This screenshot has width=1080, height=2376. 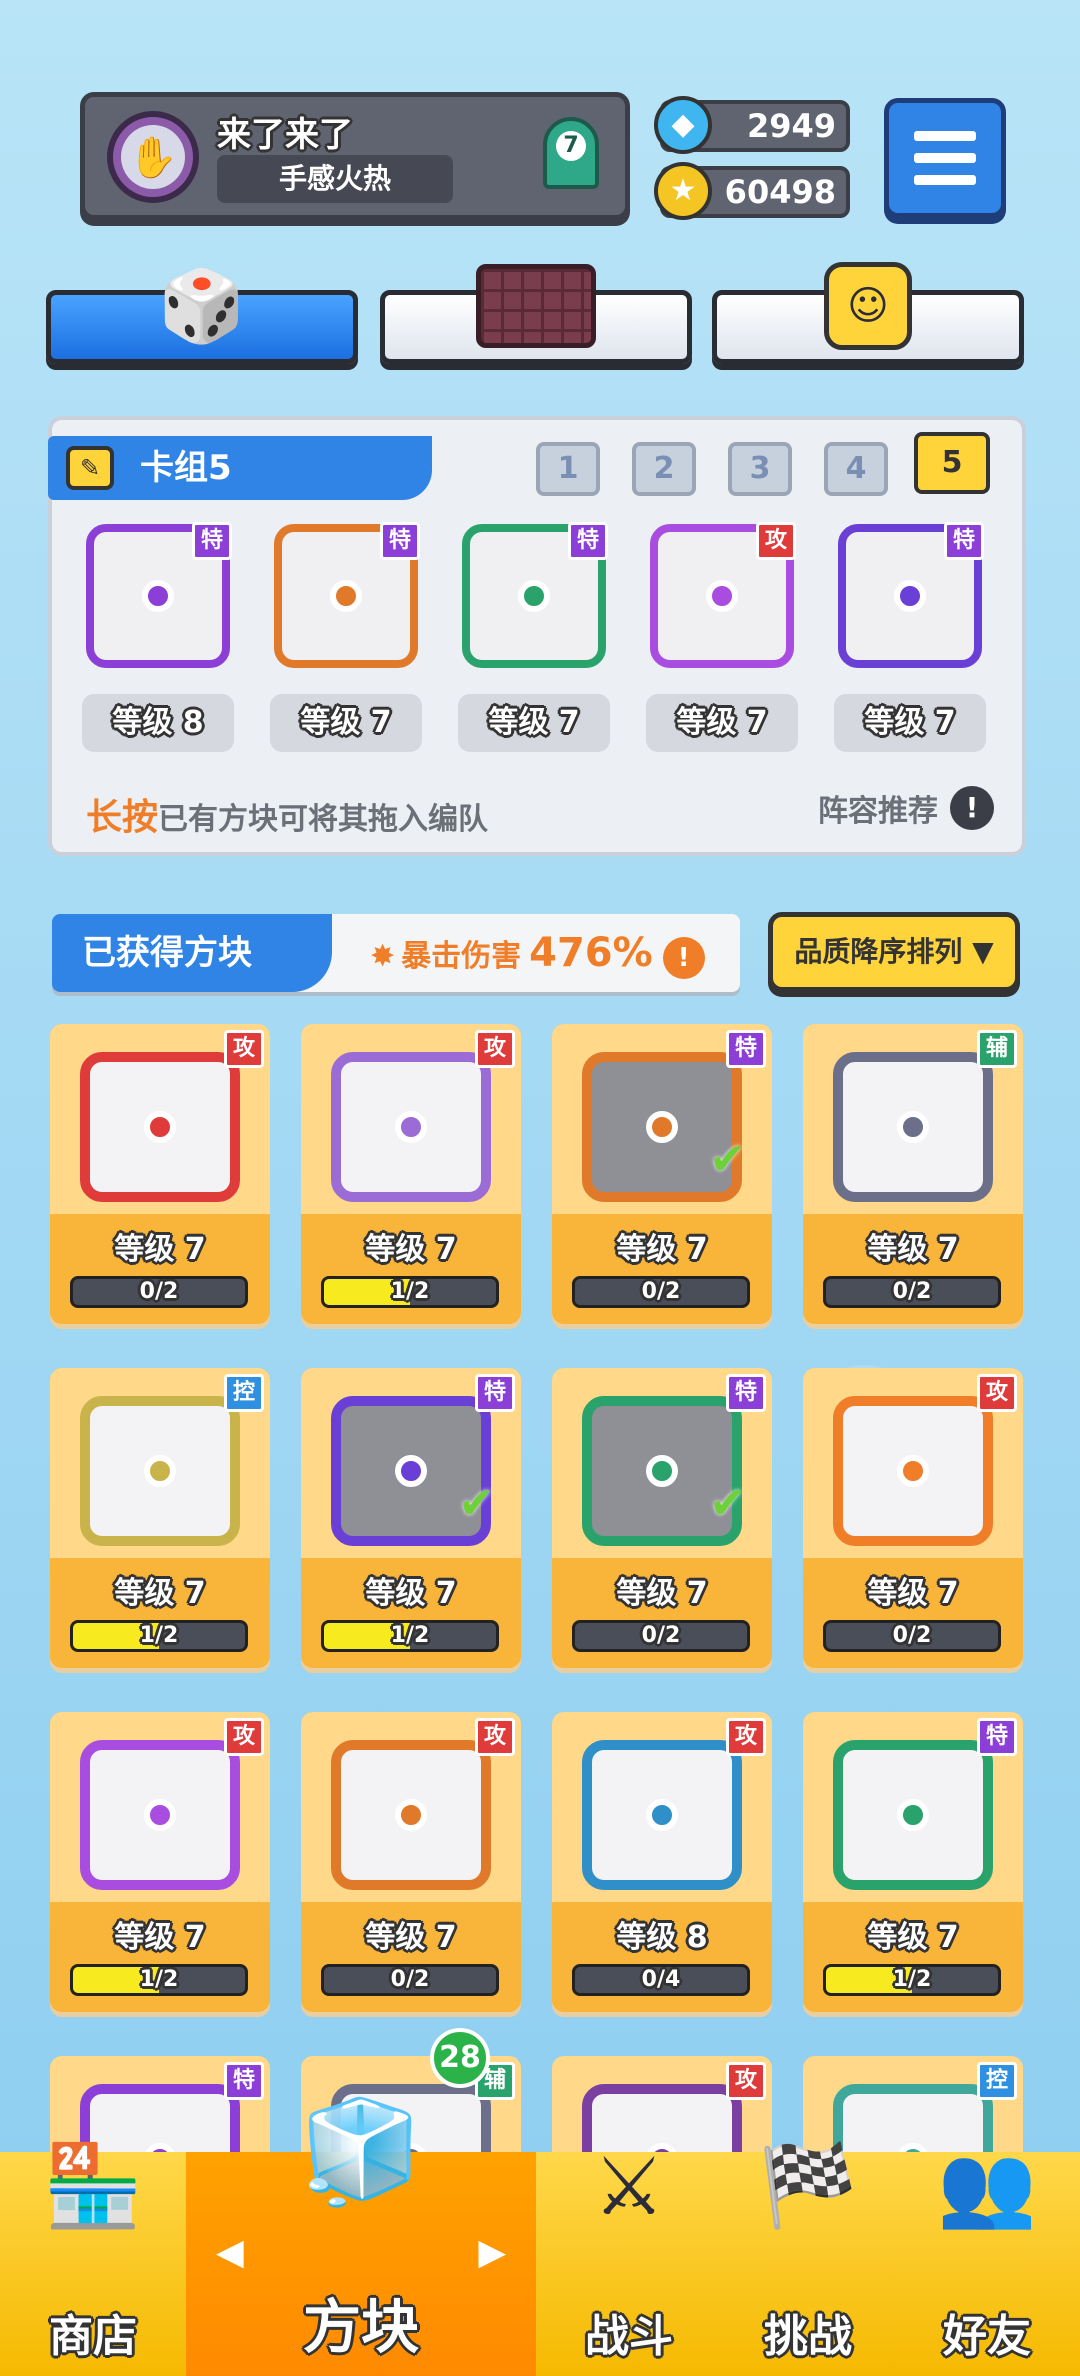 I want to click on nav-battle: ⚔ 战斗, so click(x=629, y=2258).